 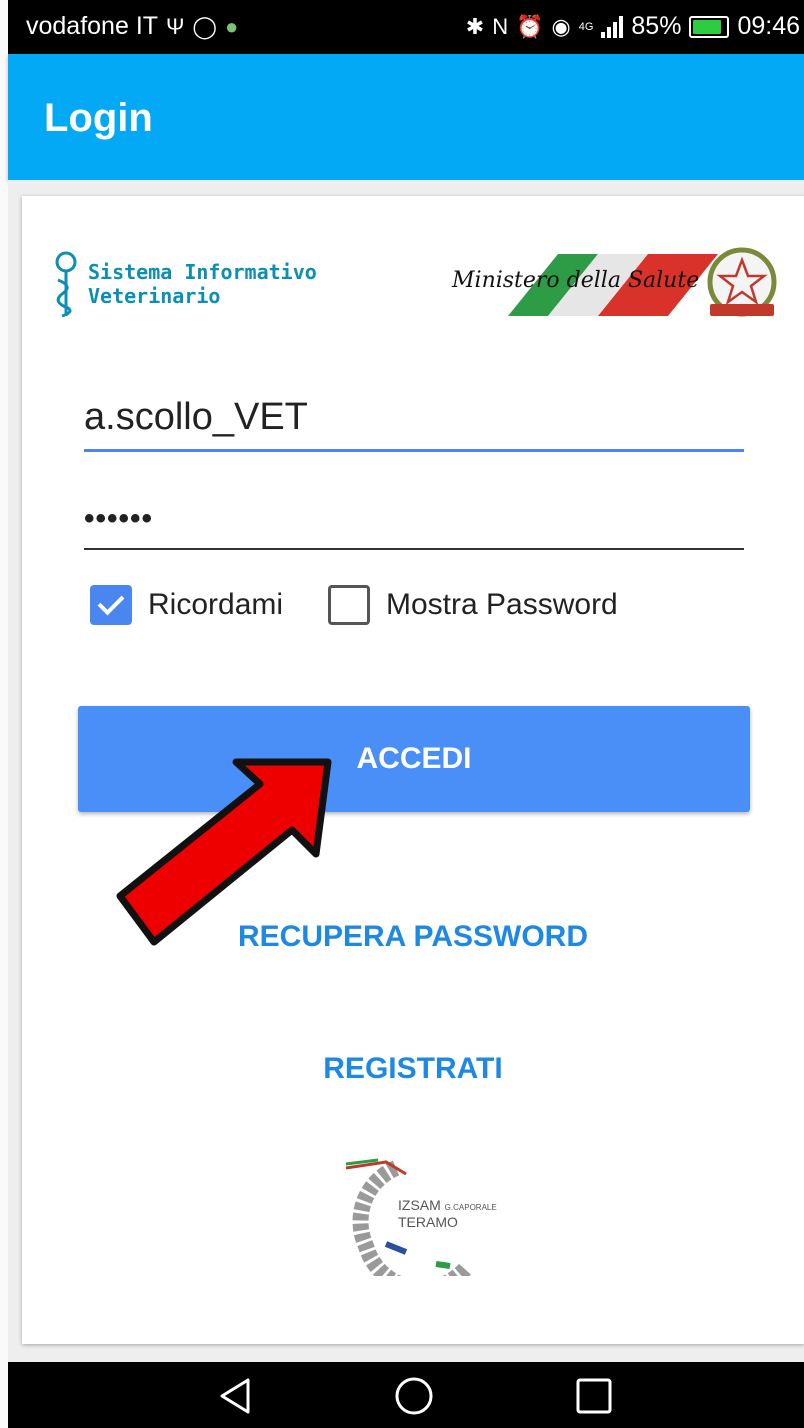 I want to click on show-password-checkbox, so click(x=349, y=605).